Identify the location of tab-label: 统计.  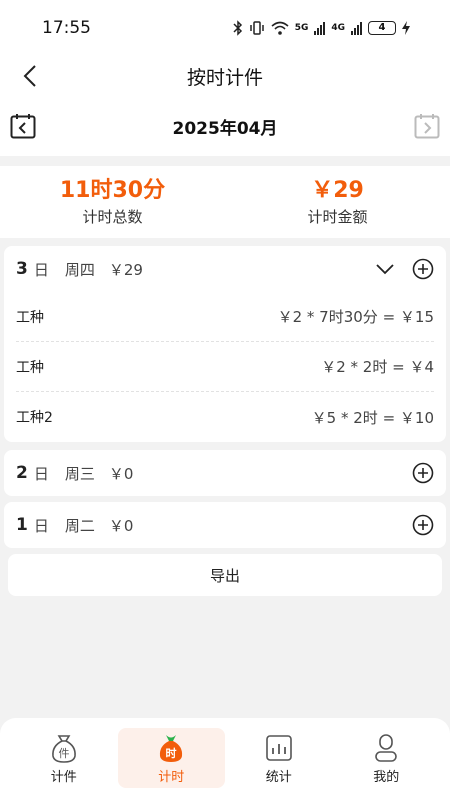
(278, 777).